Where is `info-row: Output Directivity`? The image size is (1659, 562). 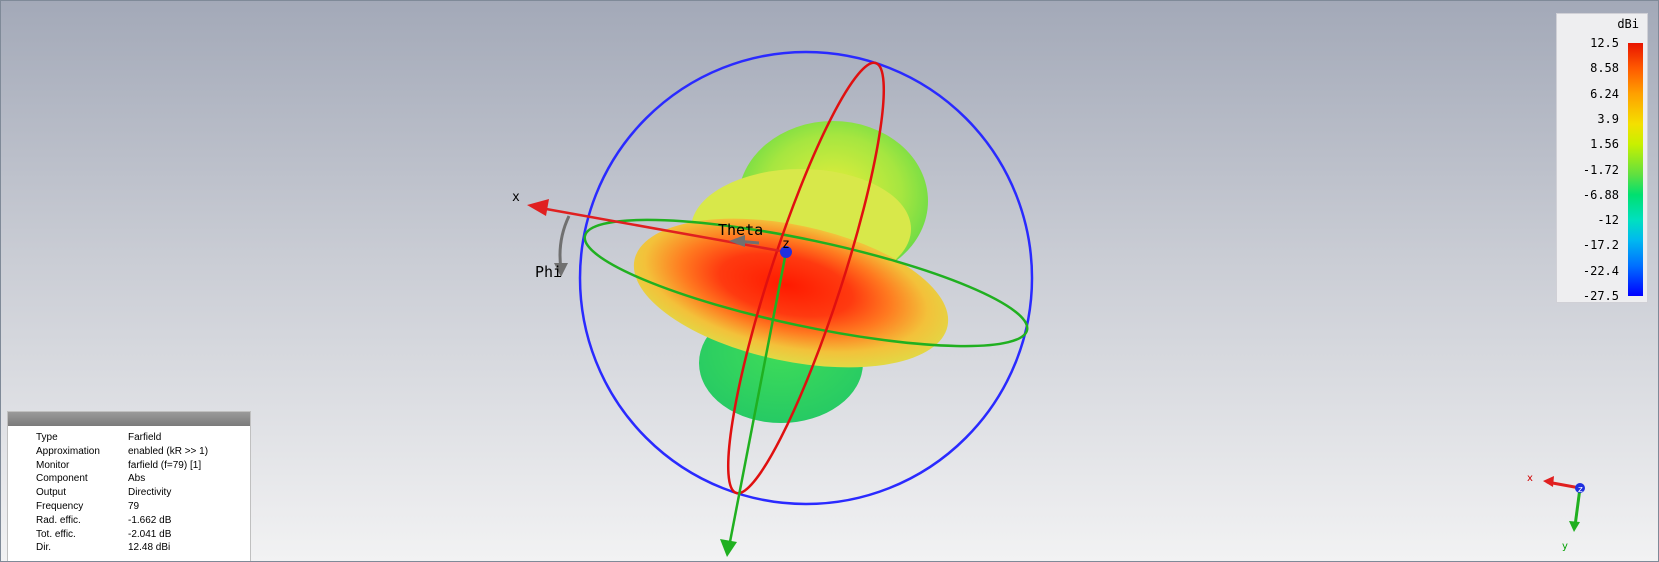 info-row: Output Directivity is located at coordinates (103, 492).